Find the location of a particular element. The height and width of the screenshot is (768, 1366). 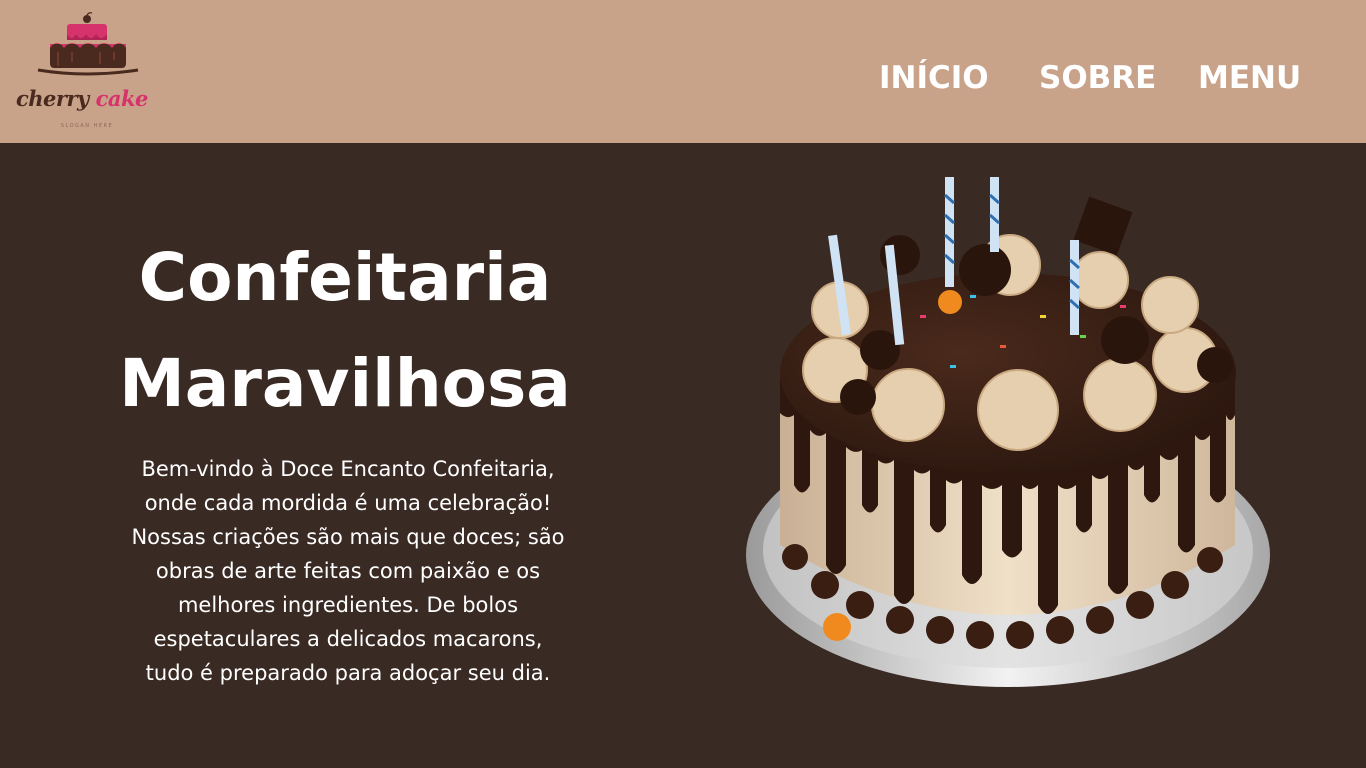

hero-text-line: melhores ingredientes. De bolos is located at coordinates (348, 605).